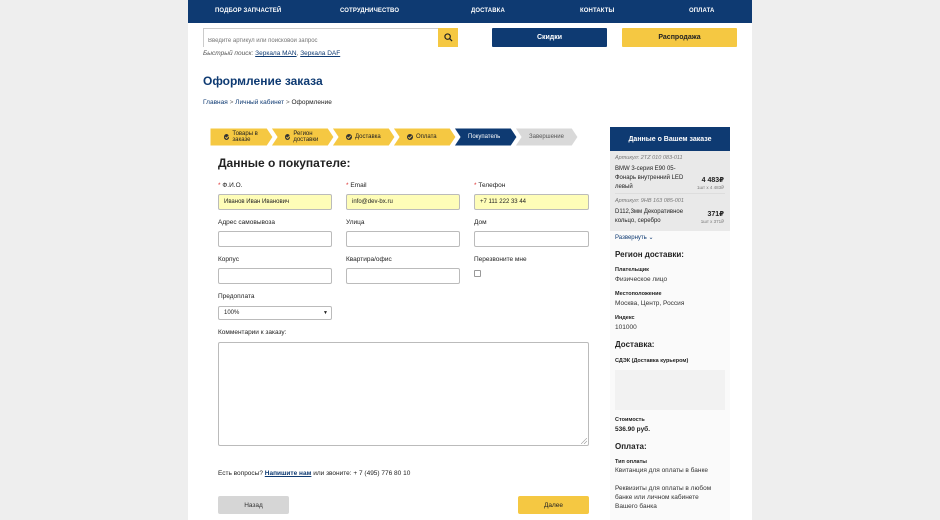  I want to click on step-label: Оплата, so click(426, 137).